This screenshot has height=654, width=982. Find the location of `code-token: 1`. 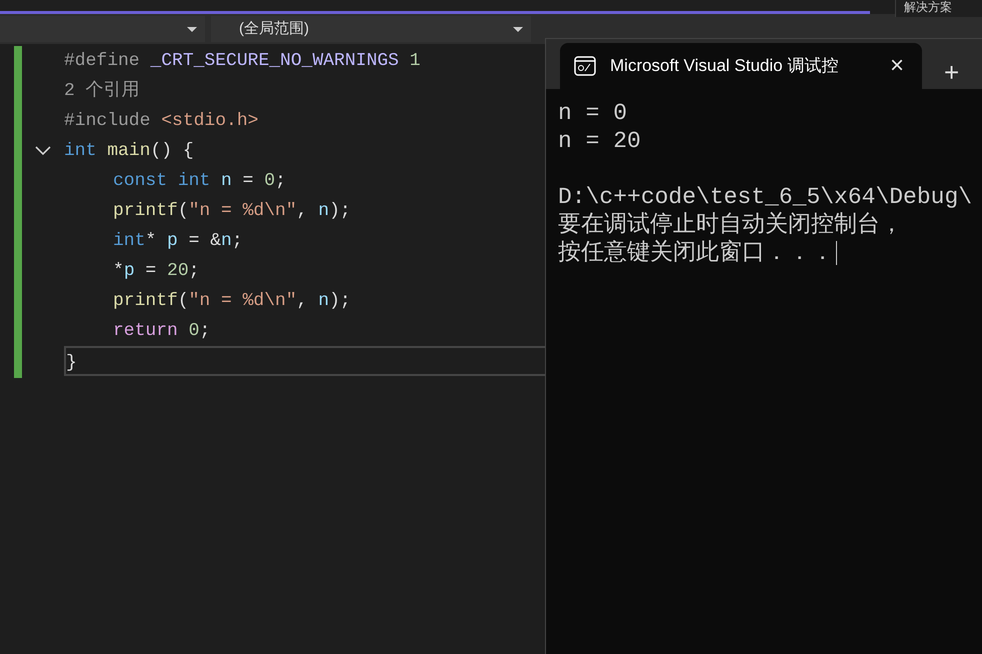

code-token: 1 is located at coordinates (414, 61).